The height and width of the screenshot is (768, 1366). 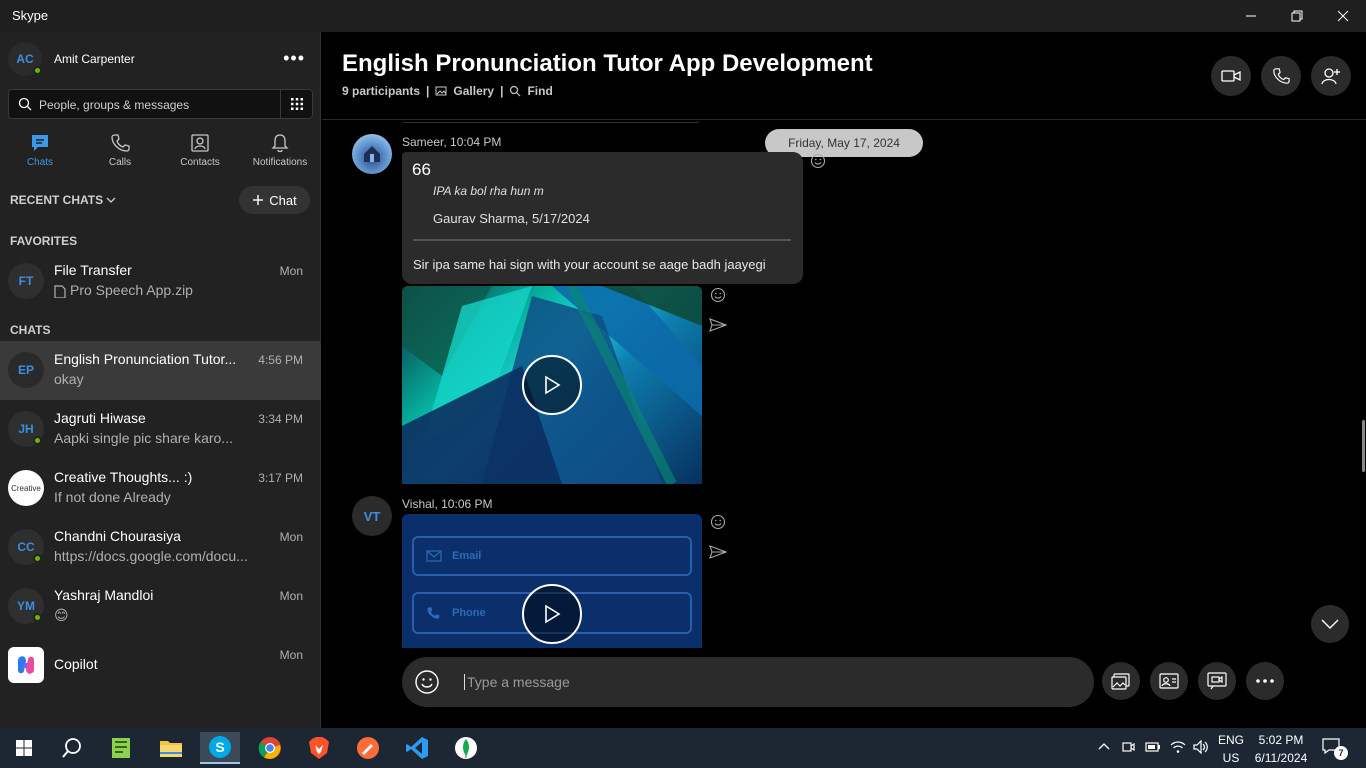 I want to click on video-message-button, so click(x=1217, y=681).